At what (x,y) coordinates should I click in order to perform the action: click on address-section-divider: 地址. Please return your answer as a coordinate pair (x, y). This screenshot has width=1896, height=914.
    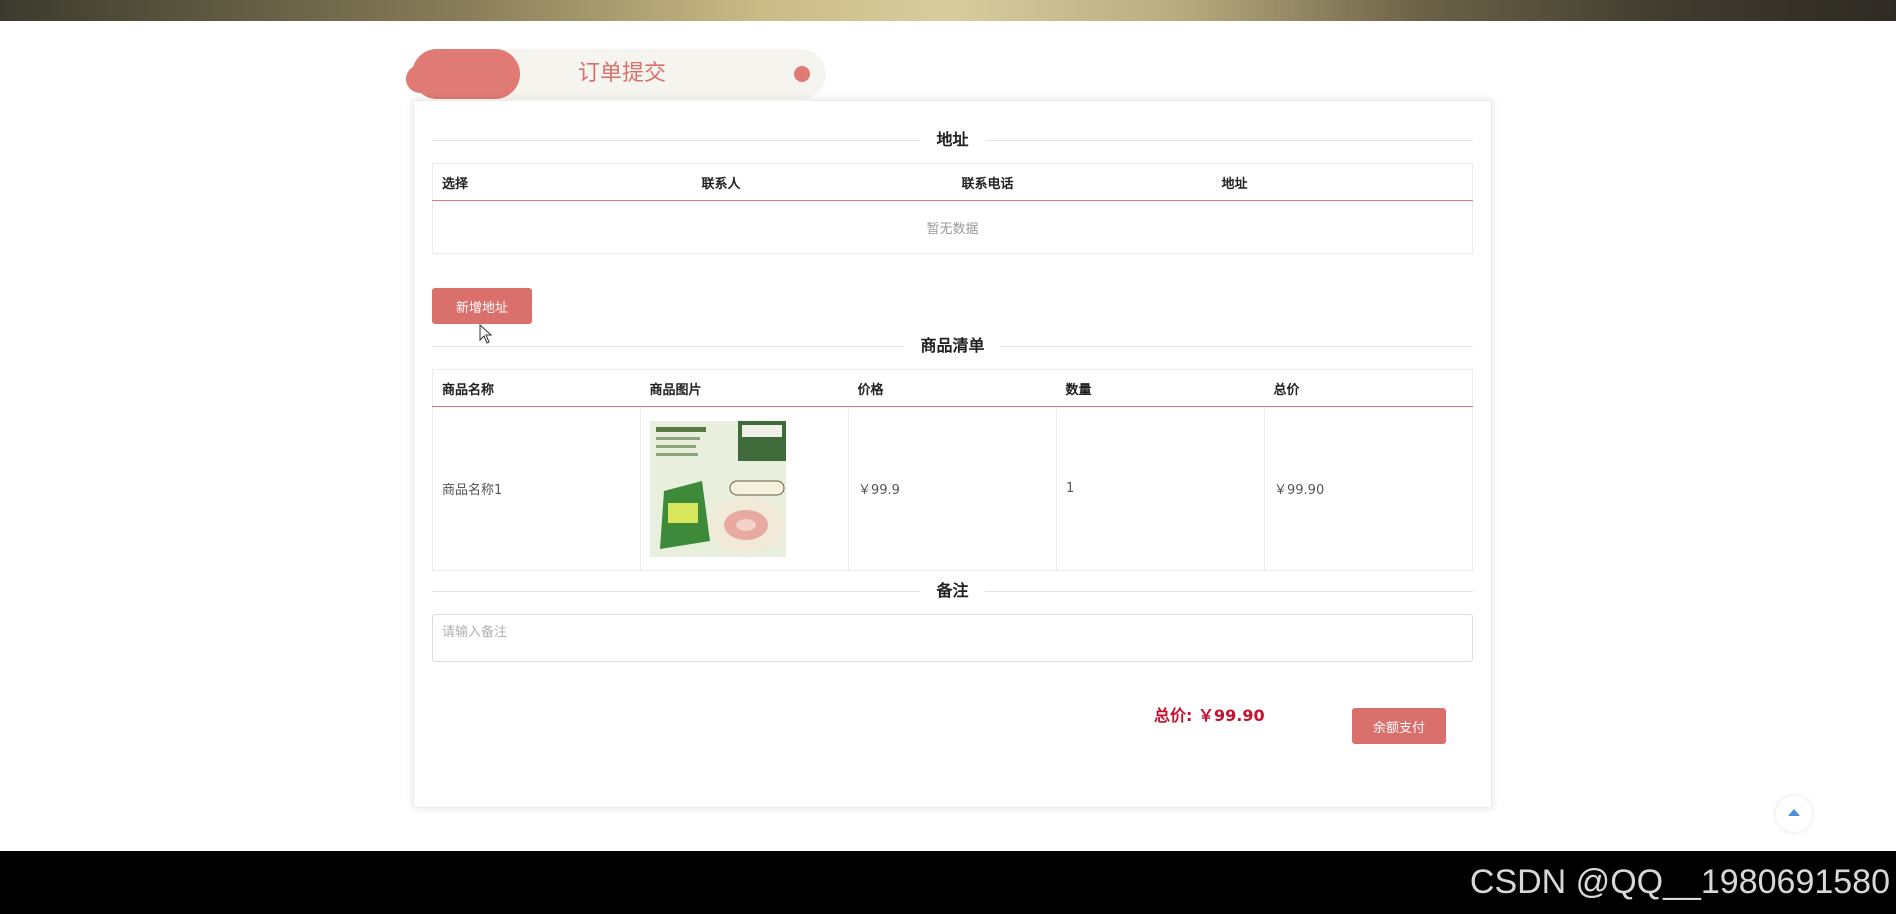
    Looking at the image, I should click on (952, 140).